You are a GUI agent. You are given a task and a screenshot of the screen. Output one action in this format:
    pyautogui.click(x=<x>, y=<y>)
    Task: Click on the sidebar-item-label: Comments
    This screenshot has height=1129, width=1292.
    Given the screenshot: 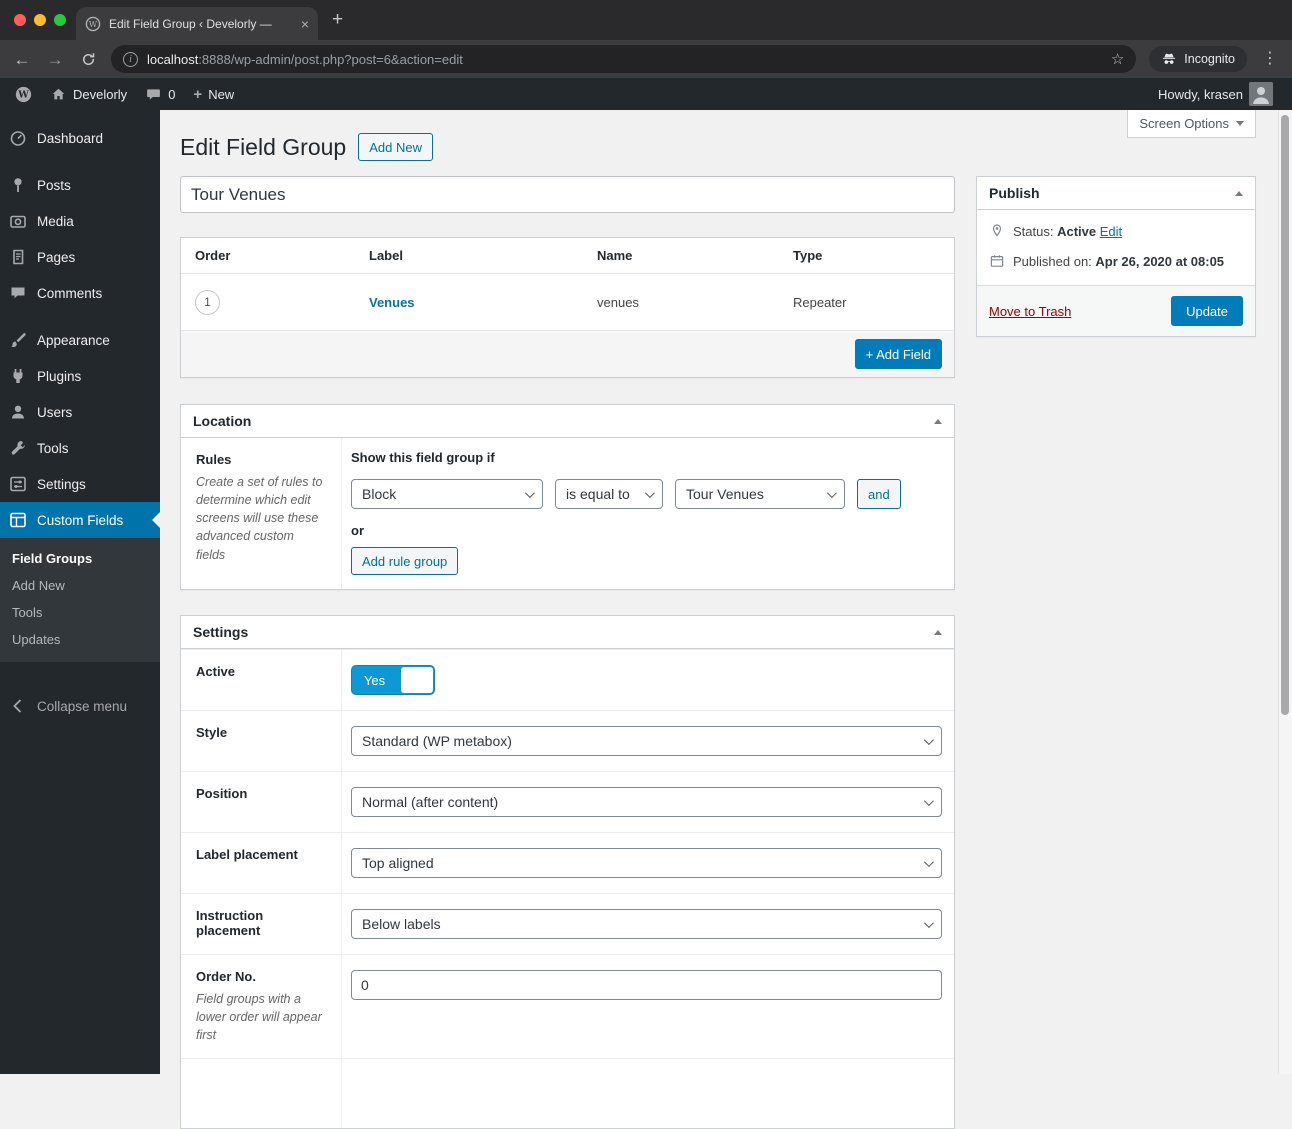 What is the action you would take?
    pyautogui.click(x=70, y=293)
    